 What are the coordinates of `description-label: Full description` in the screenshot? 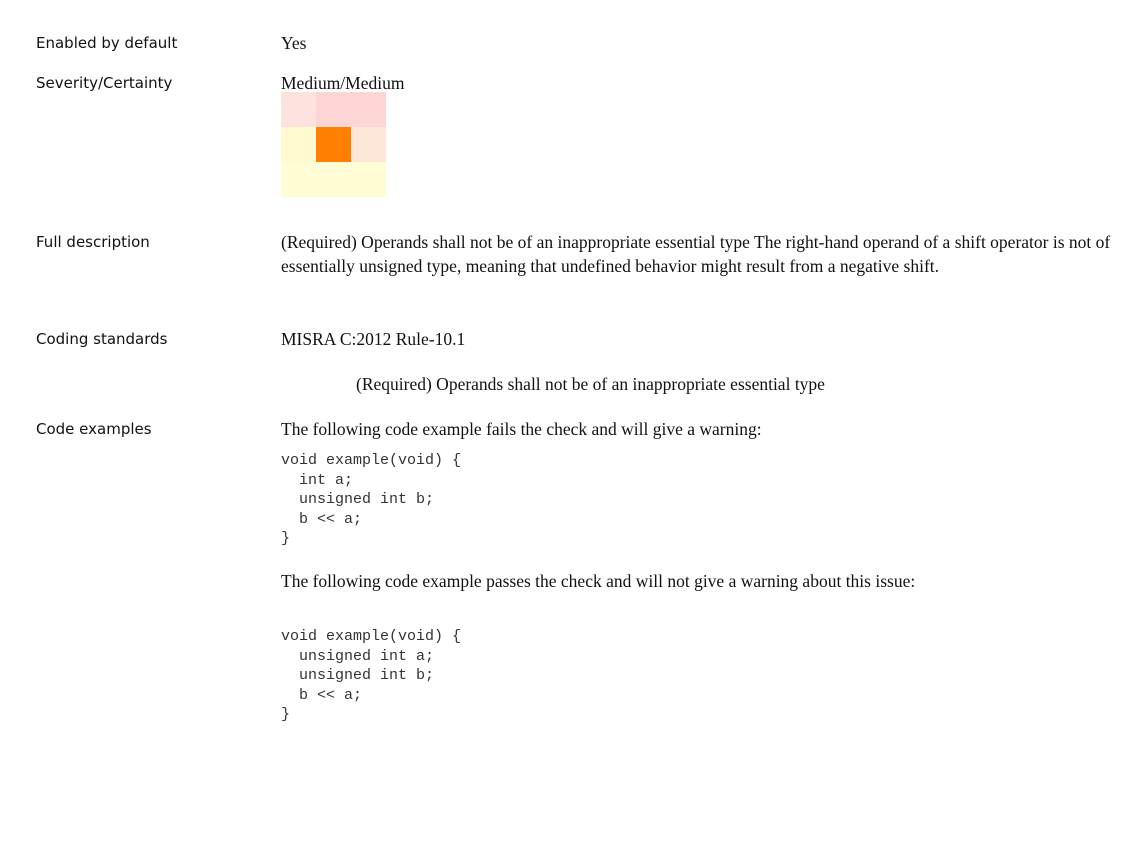 It's located at (93, 242).